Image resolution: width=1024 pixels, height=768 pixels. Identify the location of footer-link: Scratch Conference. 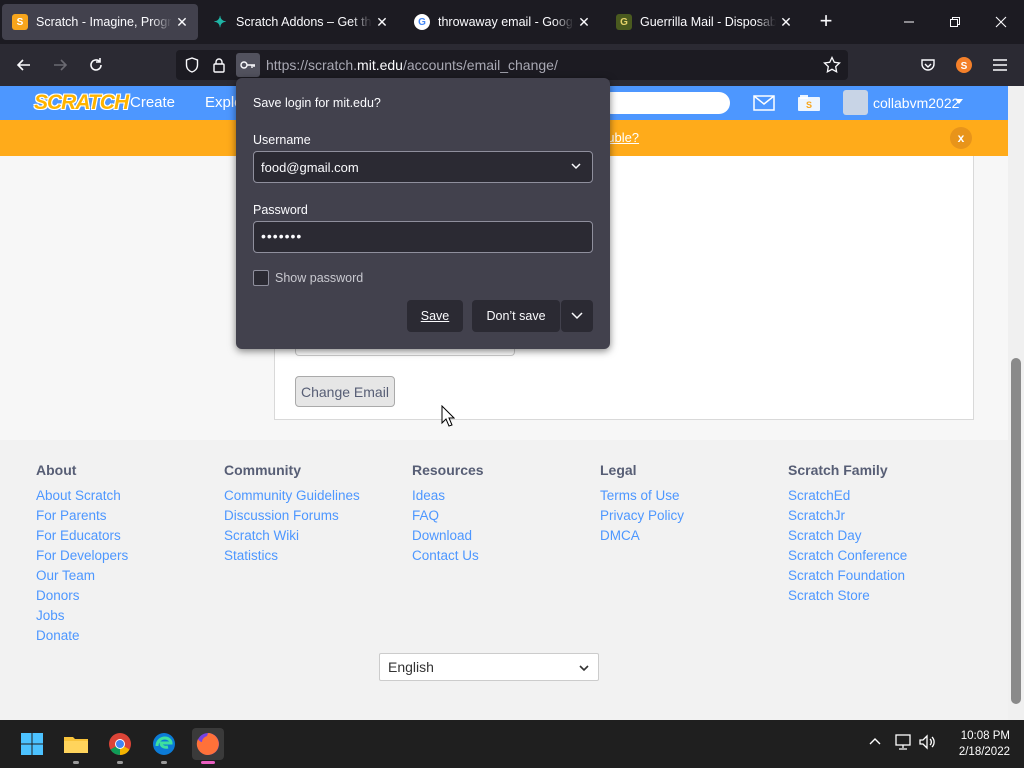
(847, 556).